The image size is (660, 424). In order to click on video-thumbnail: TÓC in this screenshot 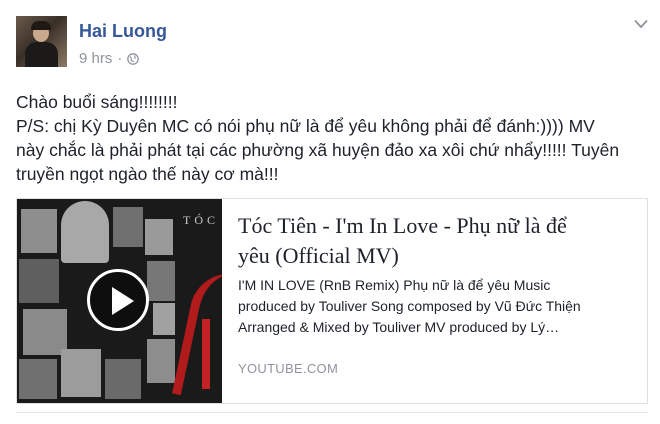, I will do `click(119, 301)`.